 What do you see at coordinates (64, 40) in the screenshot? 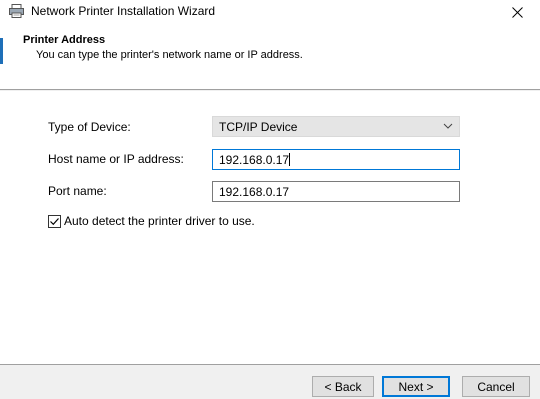
I see `page-title: Printer Address` at bounding box center [64, 40].